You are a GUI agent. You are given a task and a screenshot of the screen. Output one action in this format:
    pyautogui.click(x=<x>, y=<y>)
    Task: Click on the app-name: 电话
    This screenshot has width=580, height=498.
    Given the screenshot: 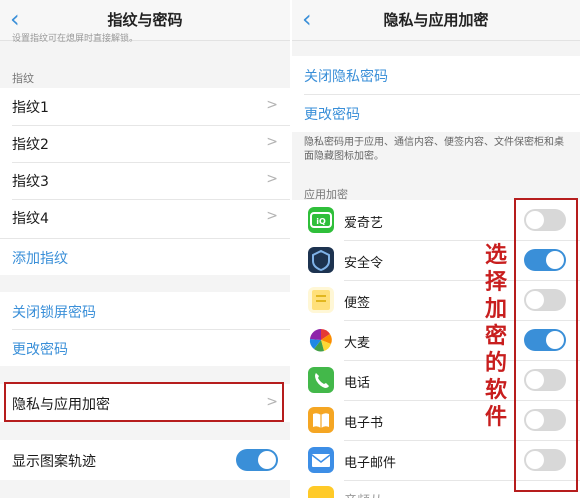 What is the action you would take?
    pyautogui.click(x=357, y=383)
    